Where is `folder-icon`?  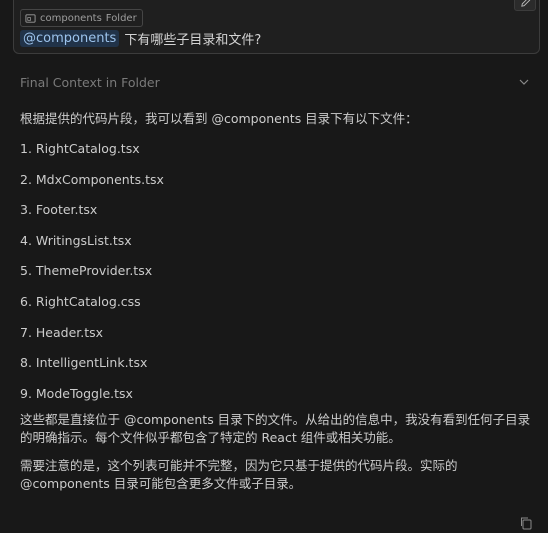
folder-icon is located at coordinates (30, 18).